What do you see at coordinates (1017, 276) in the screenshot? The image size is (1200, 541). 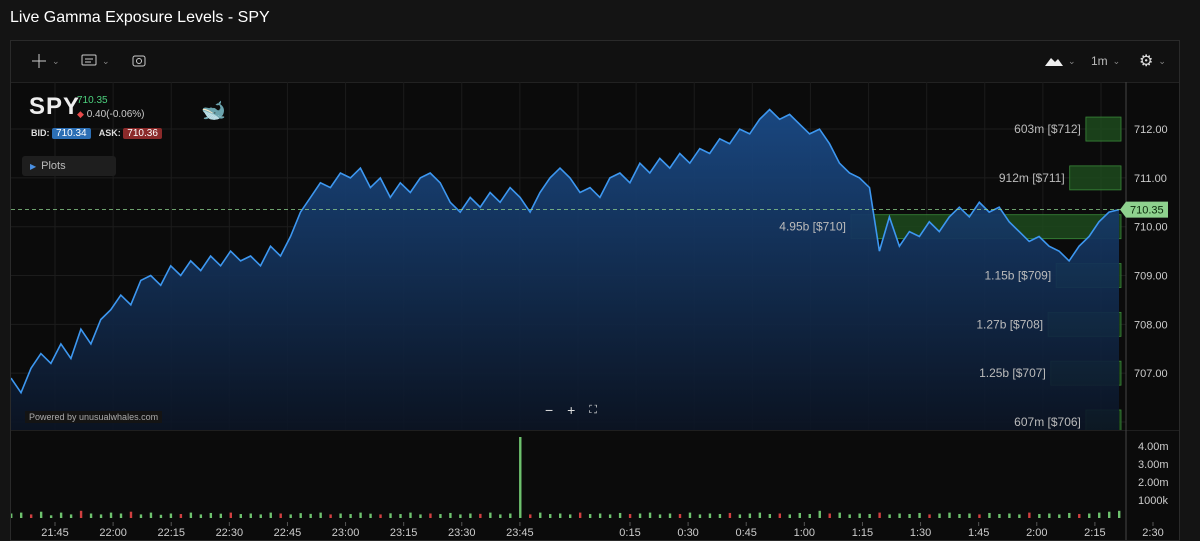 I see `gamma-level-label: 1.15b [$709]` at bounding box center [1017, 276].